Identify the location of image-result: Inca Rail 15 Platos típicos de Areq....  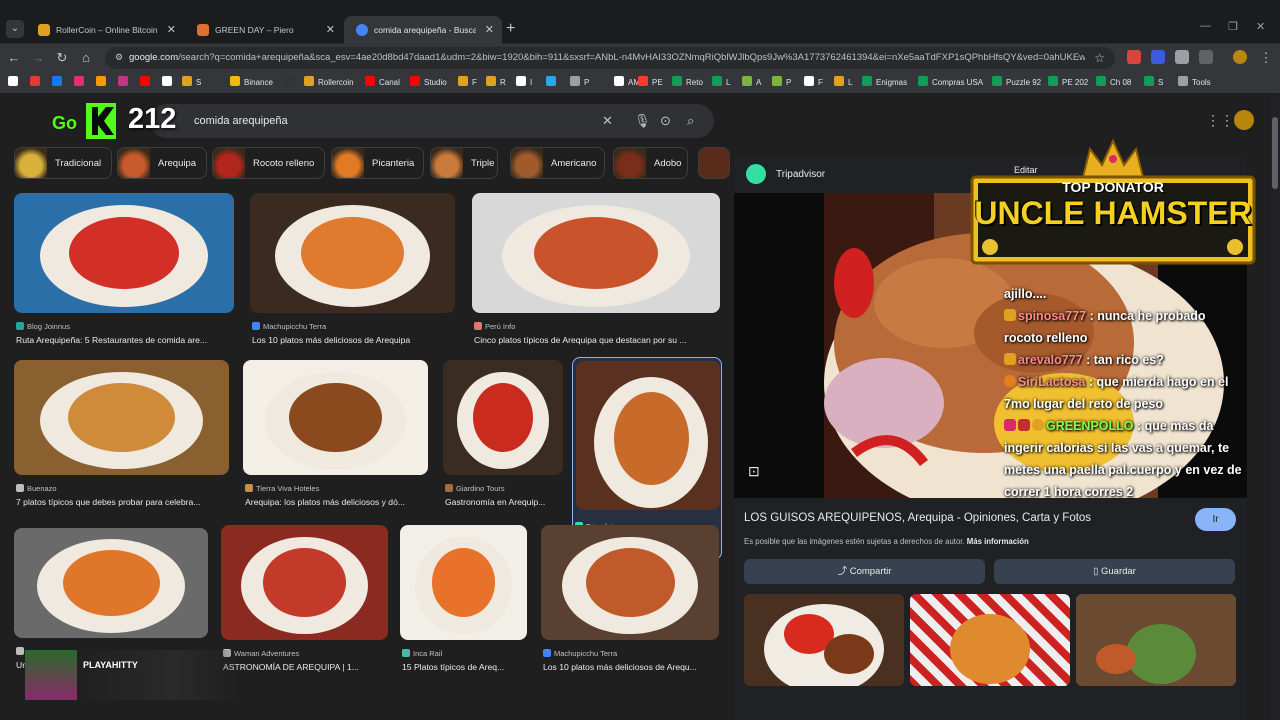
(463, 606).